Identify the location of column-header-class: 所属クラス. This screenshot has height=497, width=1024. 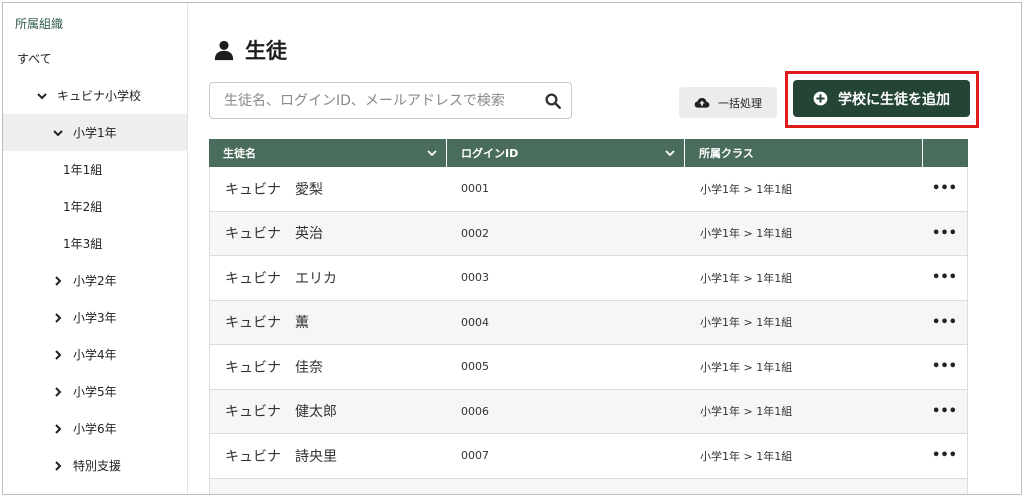
(804, 153).